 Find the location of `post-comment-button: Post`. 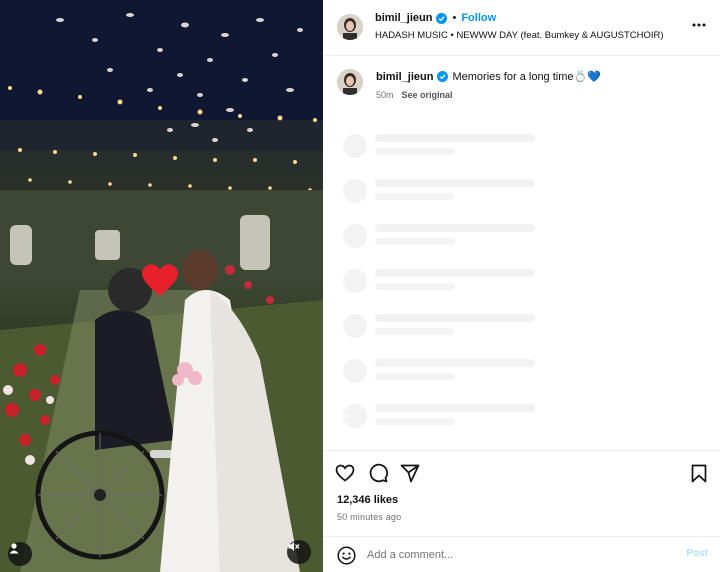

post-comment-button: Post is located at coordinates (697, 553).